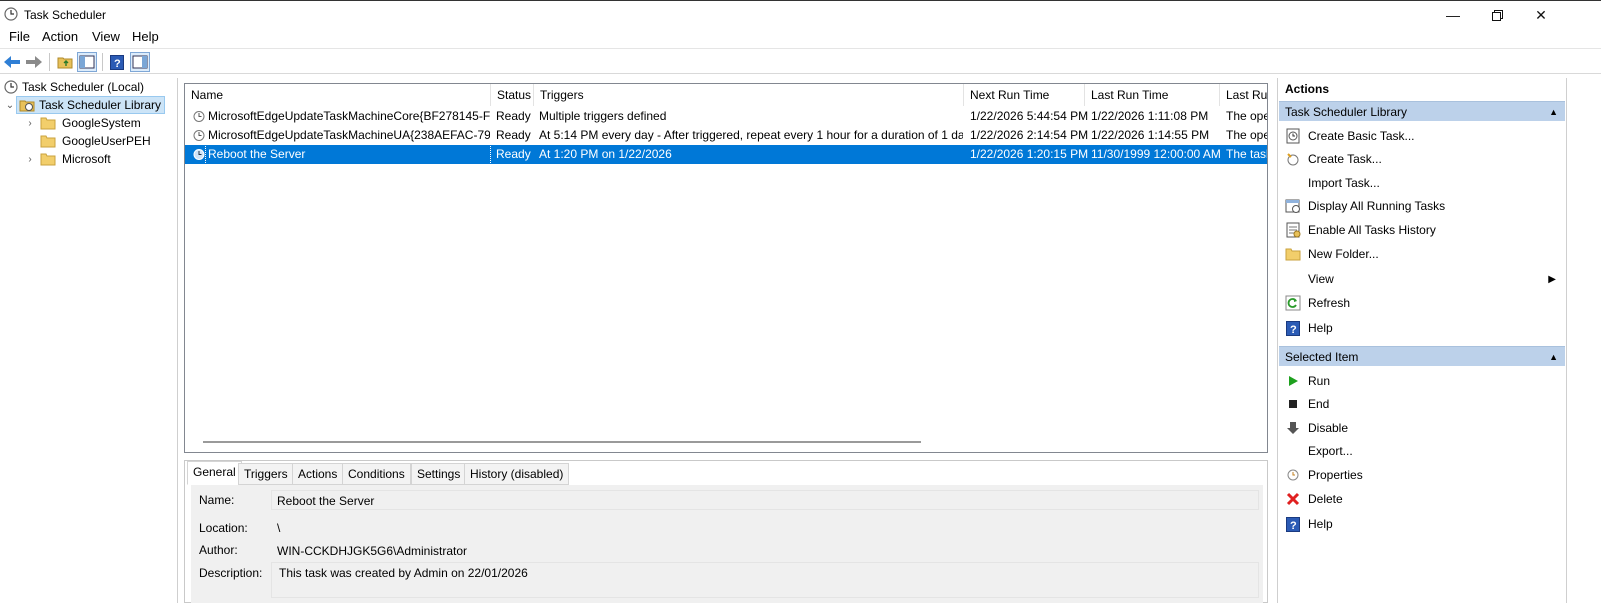 The image size is (1601, 603). I want to click on tab-settings: Settings, so click(439, 474).